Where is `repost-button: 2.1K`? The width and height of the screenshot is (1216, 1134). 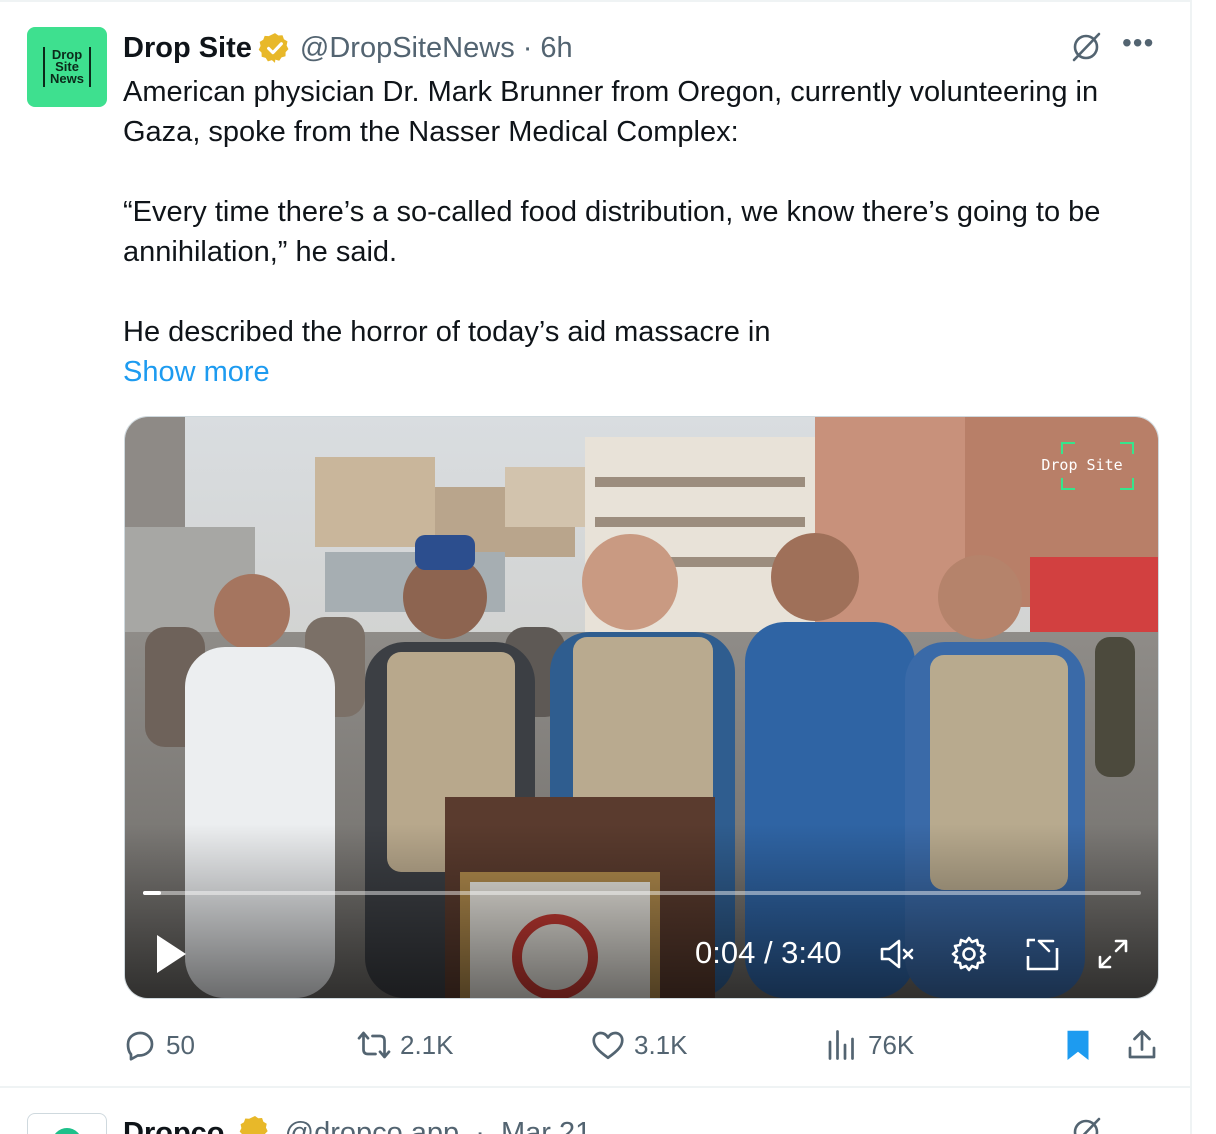
repost-button: 2.1K is located at coordinates (405, 1045).